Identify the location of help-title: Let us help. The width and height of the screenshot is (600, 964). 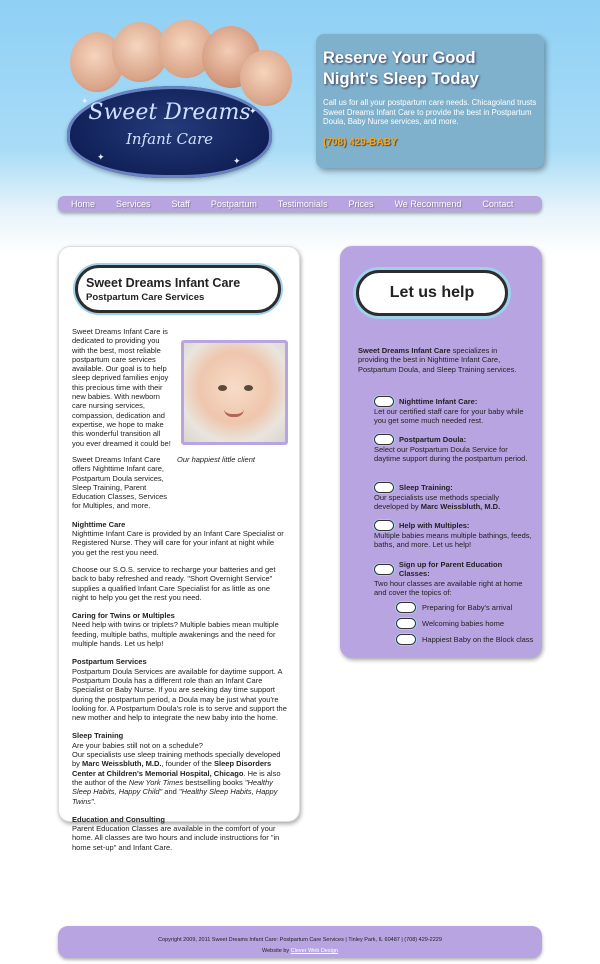
(432, 292).